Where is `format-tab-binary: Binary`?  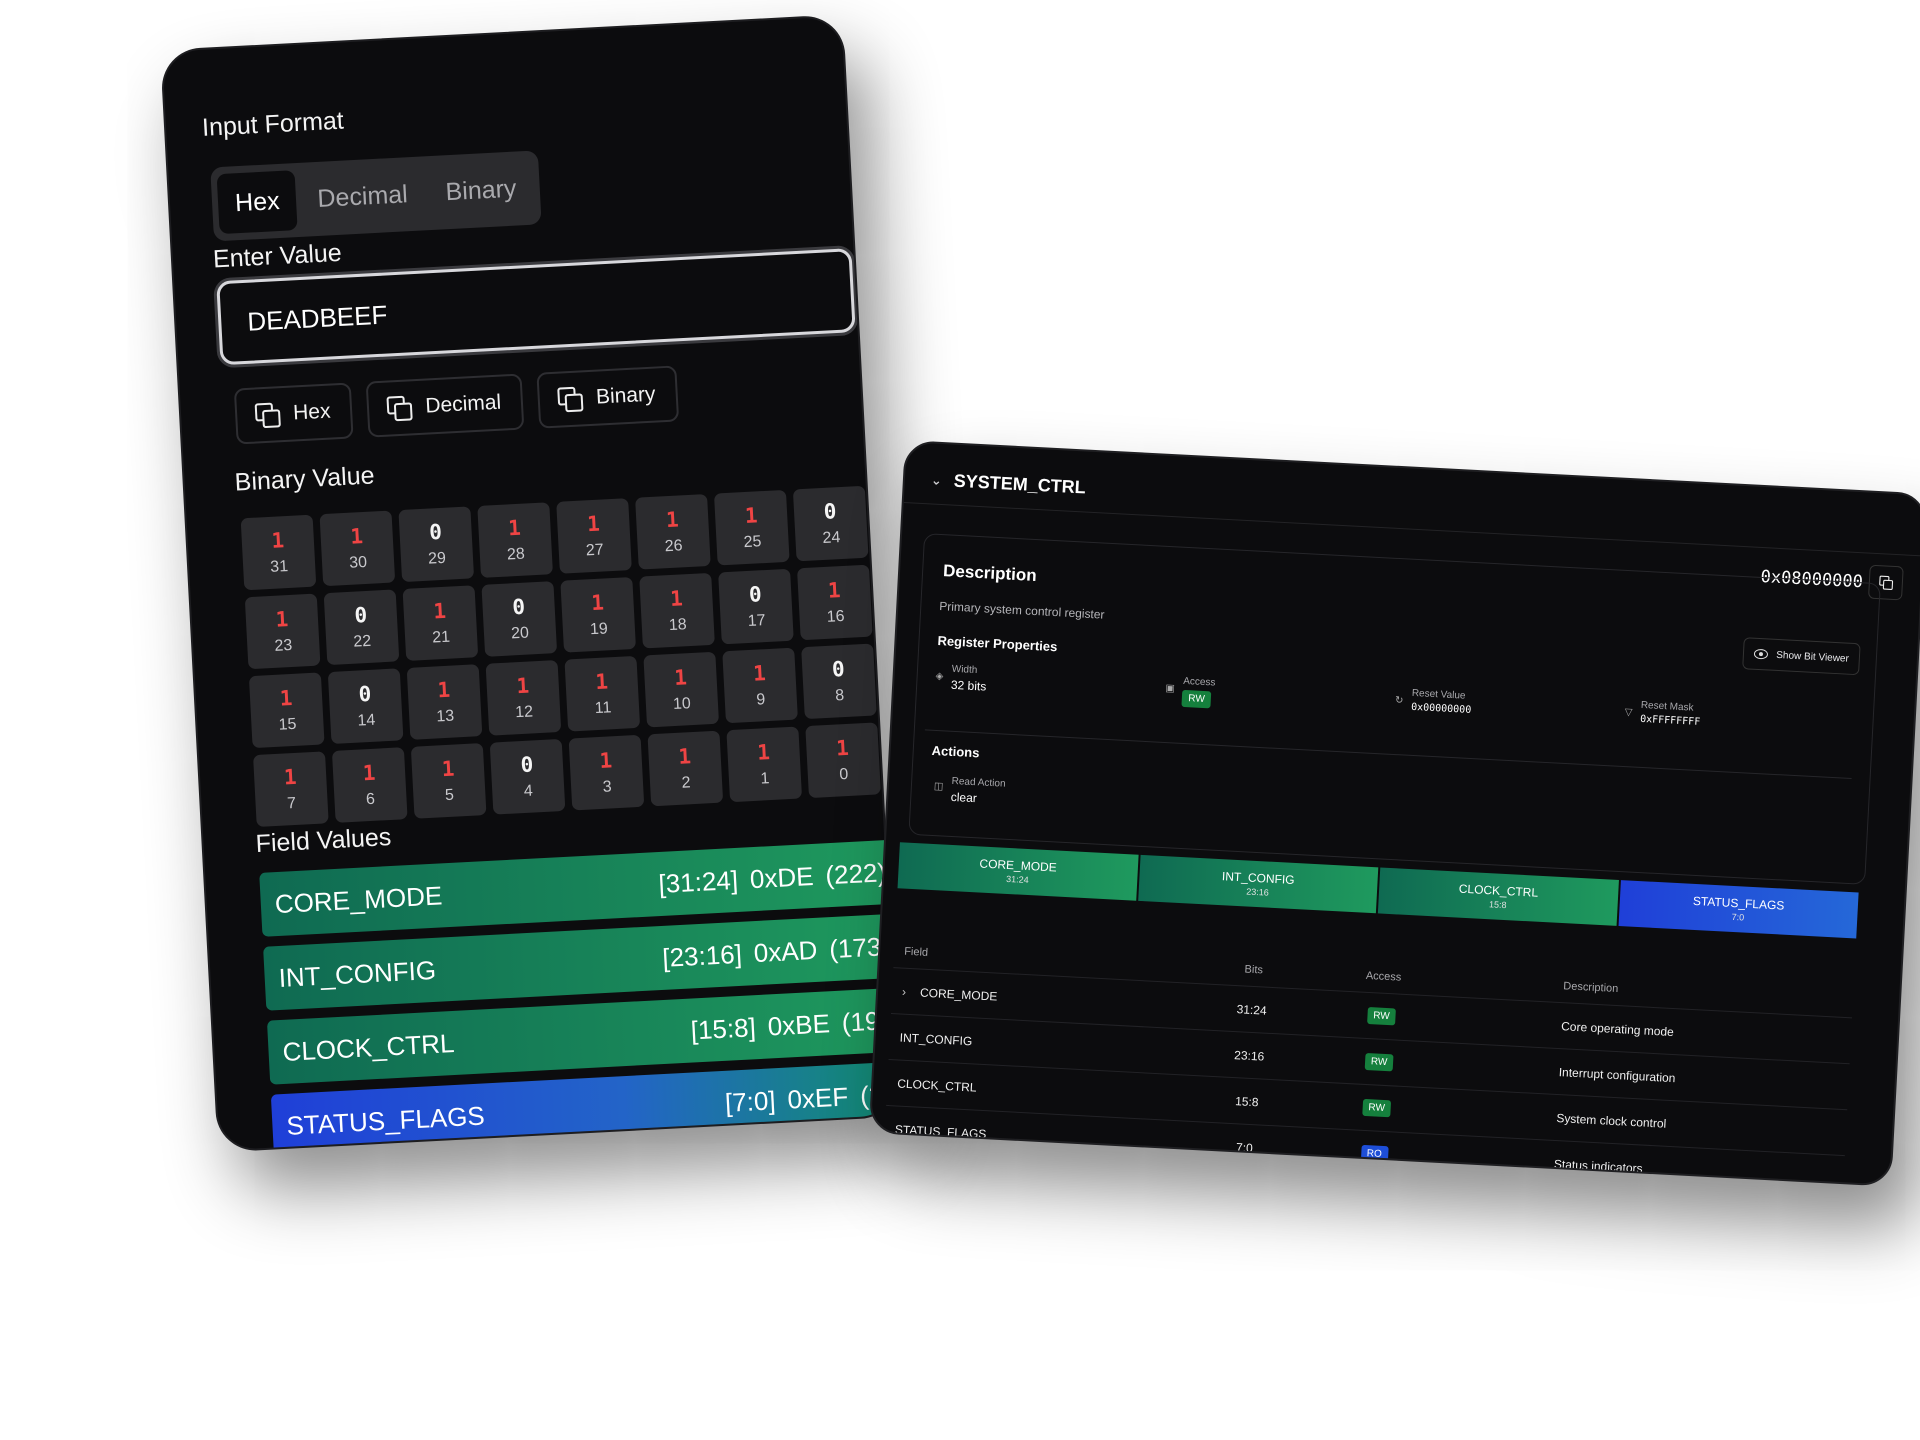
format-tab-binary: Binary is located at coordinates (481, 190).